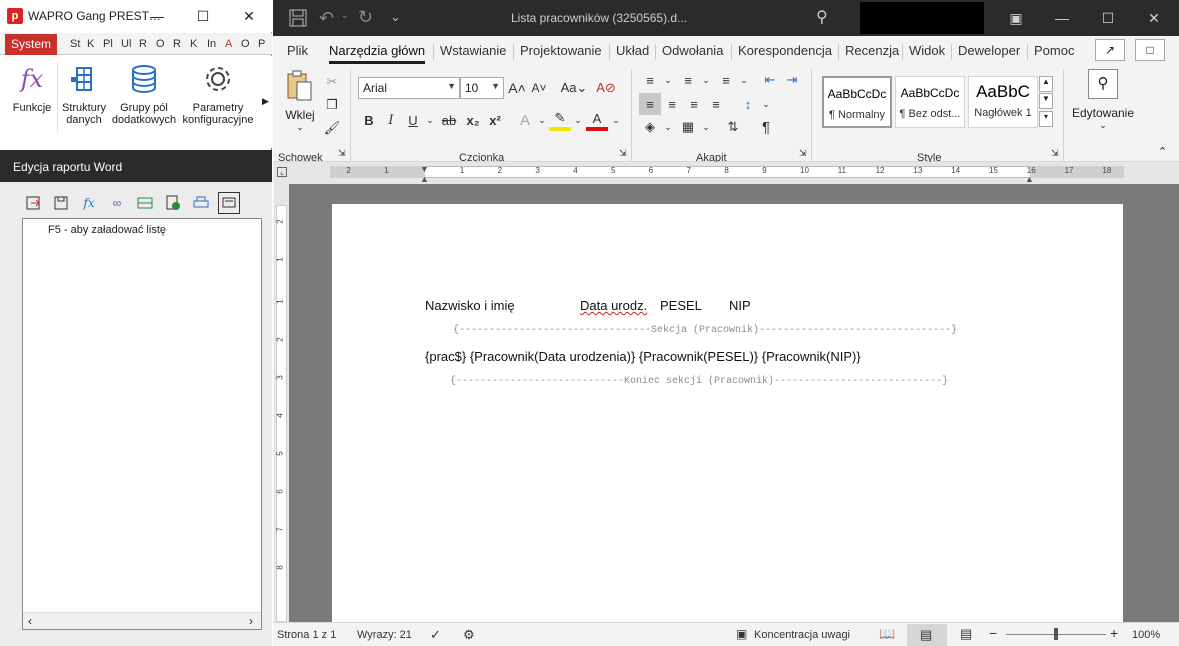 This screenshot has width=1179, height=646. I want to click on tab-plik: Plik, so click(297, 50).